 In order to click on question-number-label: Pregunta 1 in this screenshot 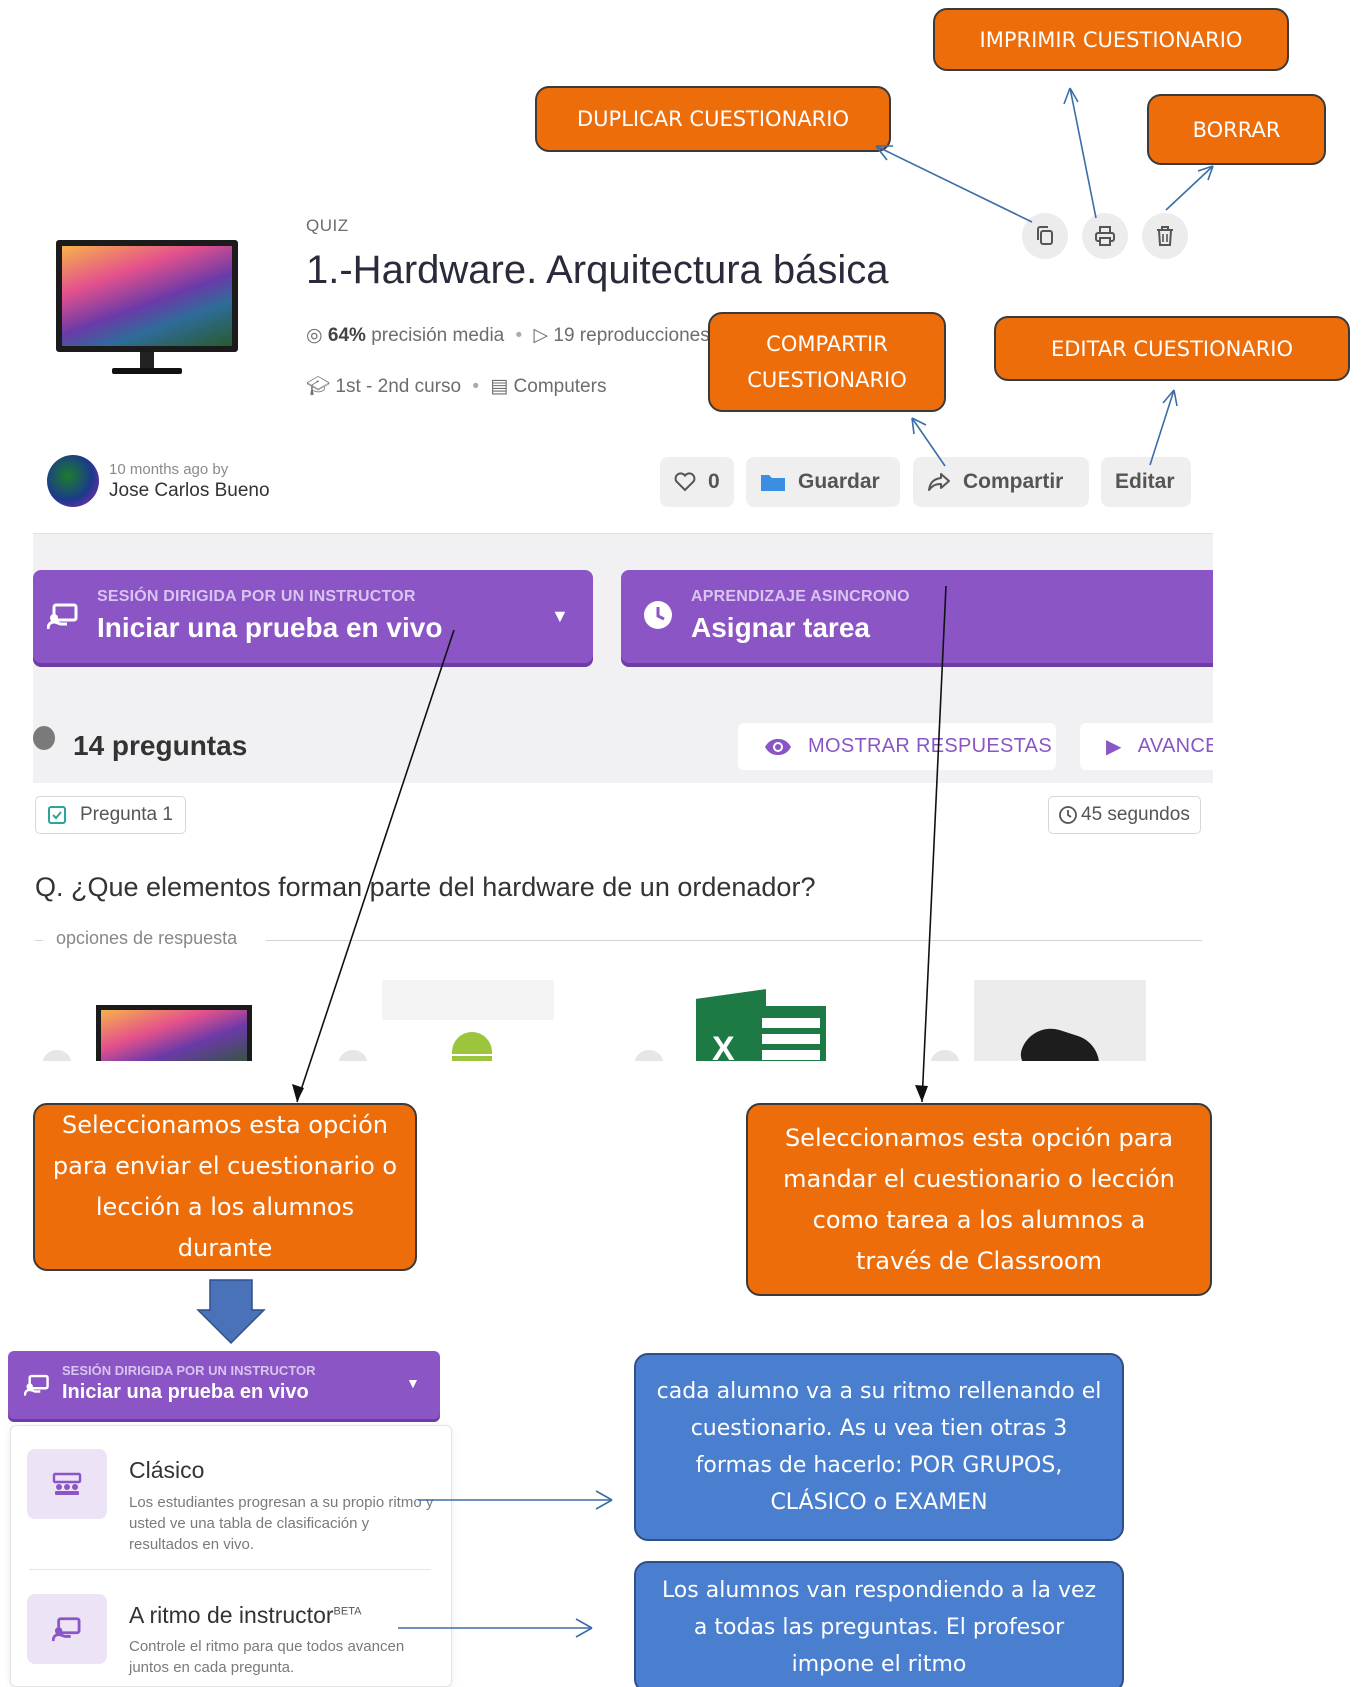, I will do `click(126, 814)`.